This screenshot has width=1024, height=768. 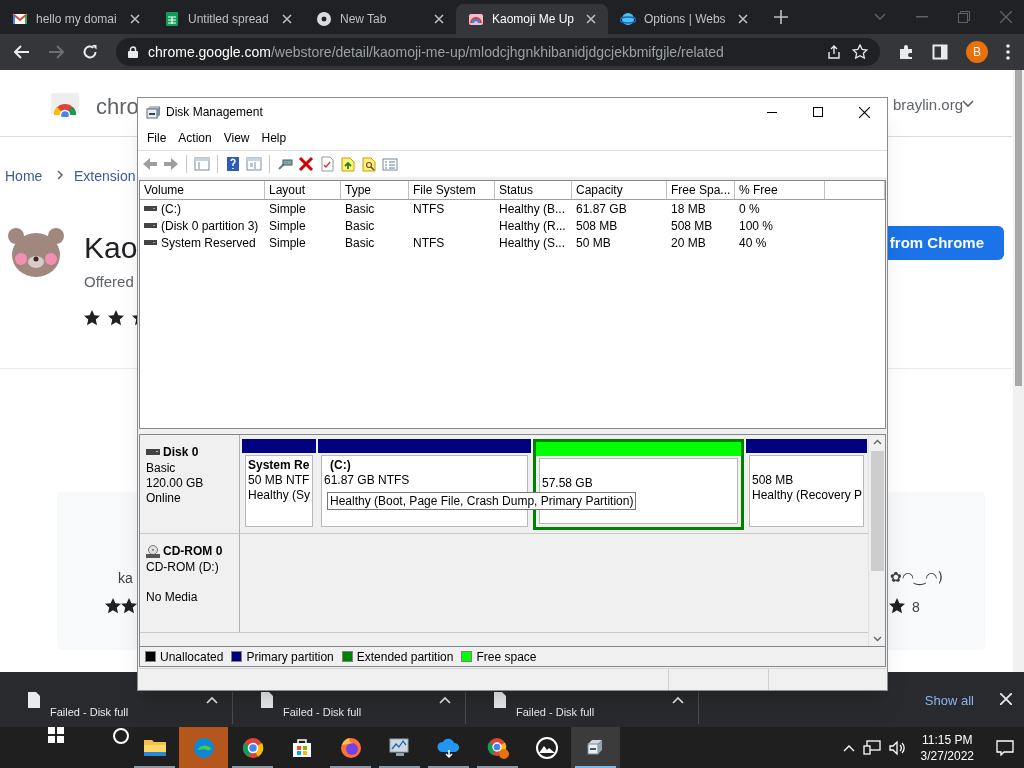 What do you see at coordinates (497, 747) in the screenshot?
I see `chrome-icon` at bounding box center [497, 747].